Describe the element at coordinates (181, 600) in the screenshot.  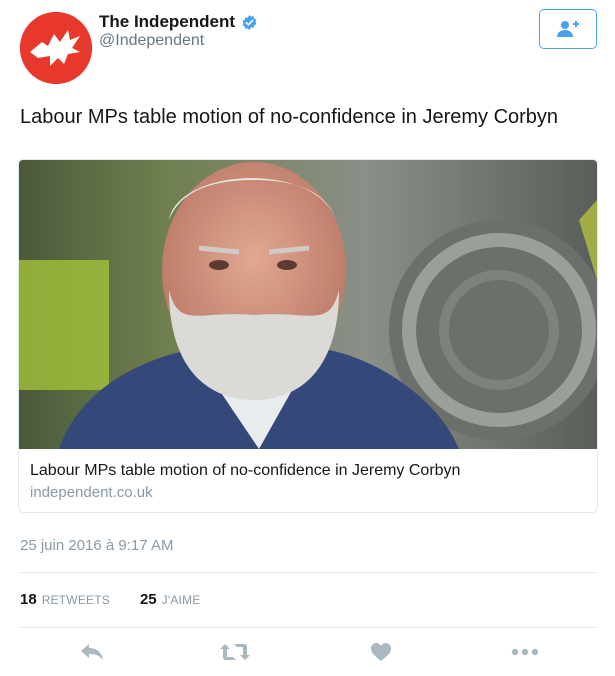
I see `likes-label: J'AIME` at that location.